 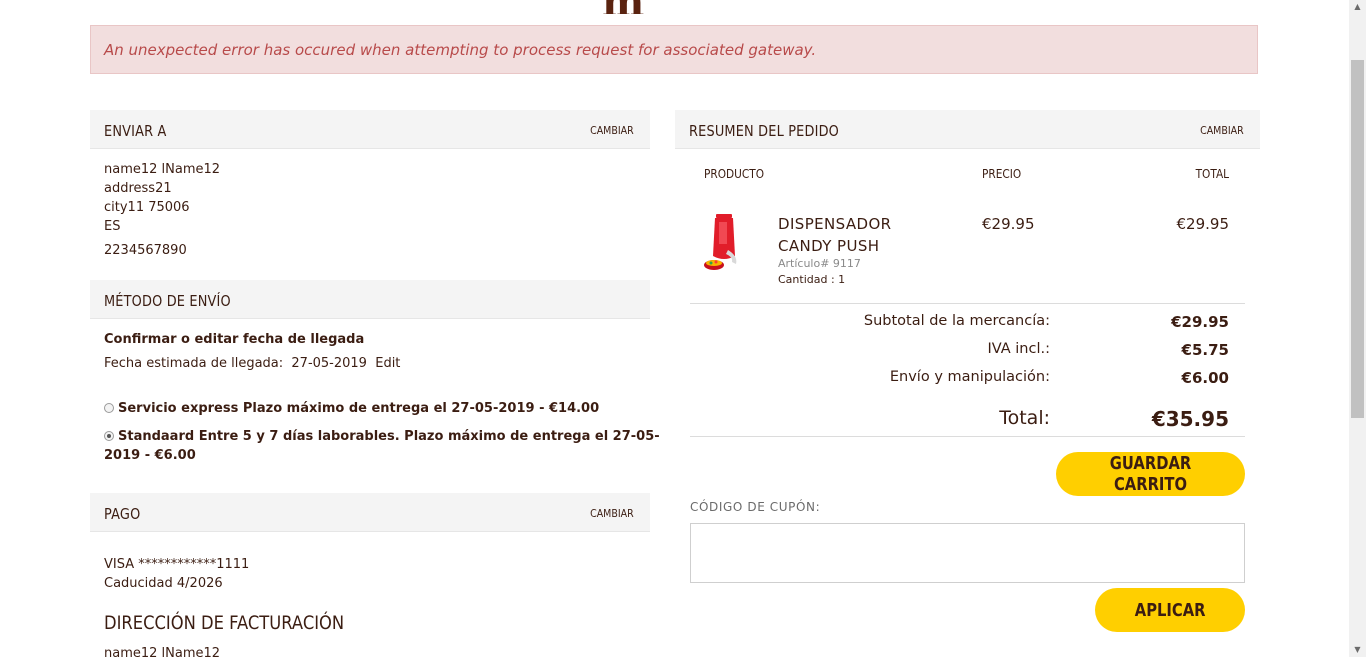 I want to click on billing-name: name12 lName12, so click(x=162, y=653).